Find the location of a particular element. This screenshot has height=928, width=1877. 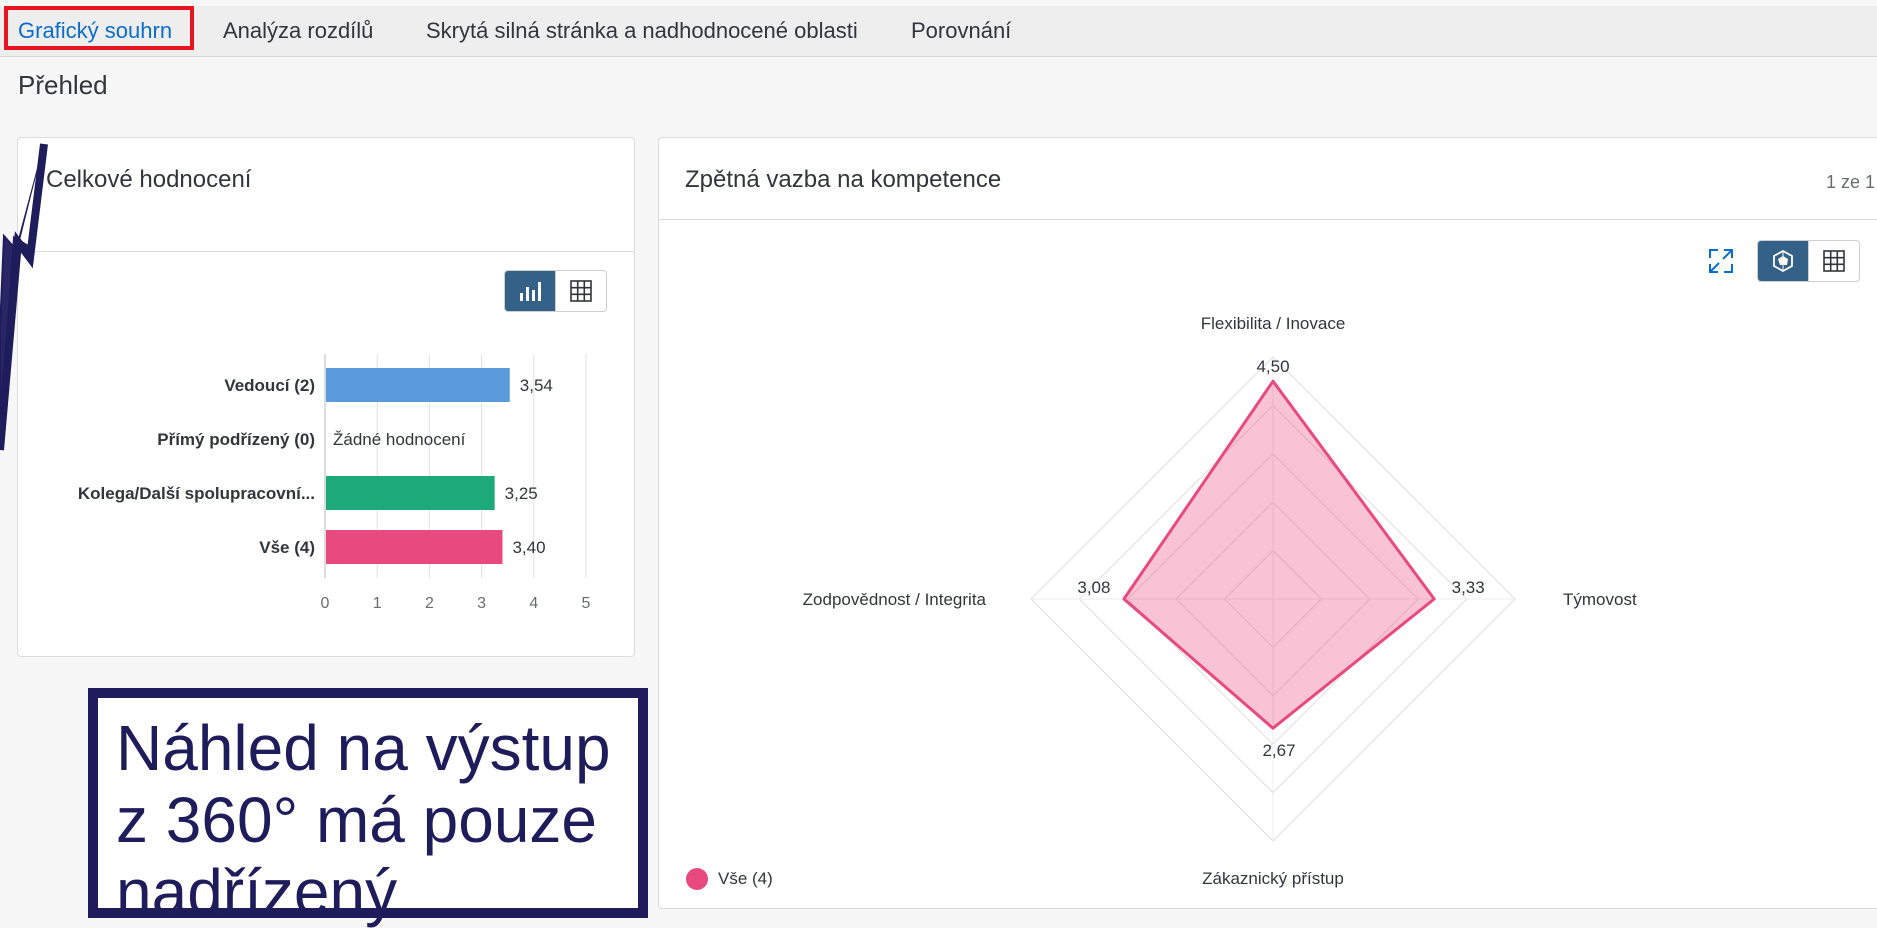

table-view-button is located at coordinates (1833, 261).